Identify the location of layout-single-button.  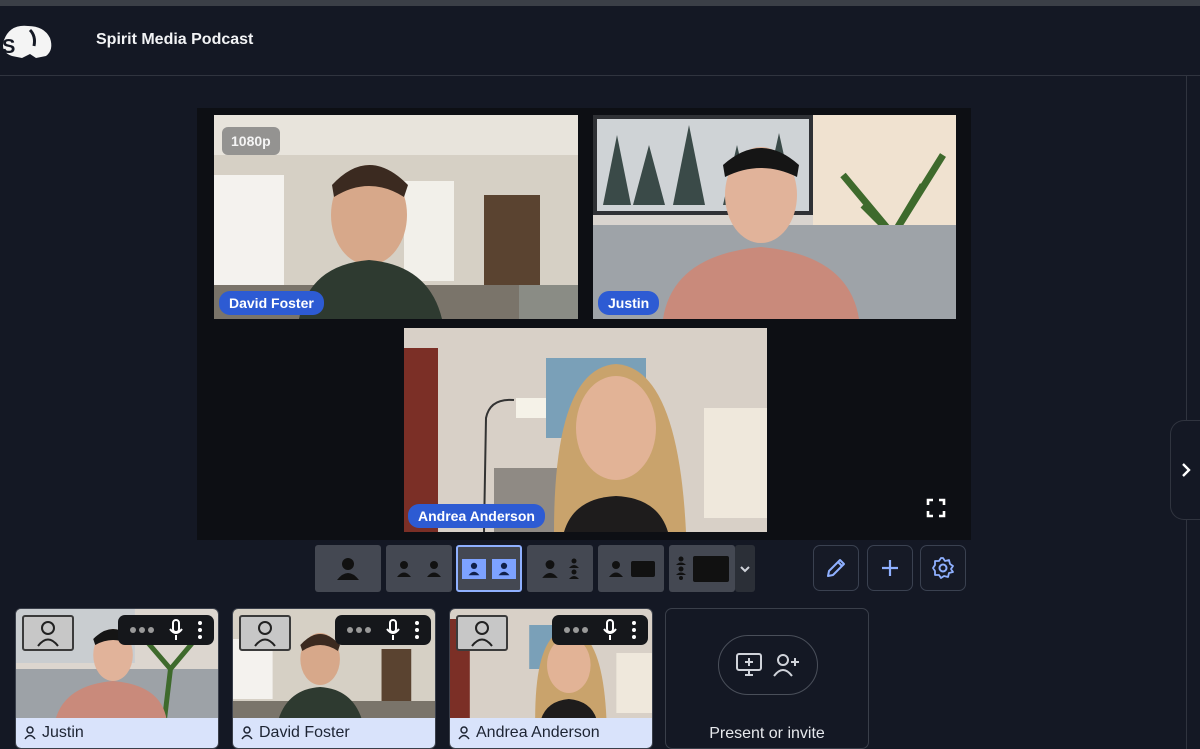
(348, 568).